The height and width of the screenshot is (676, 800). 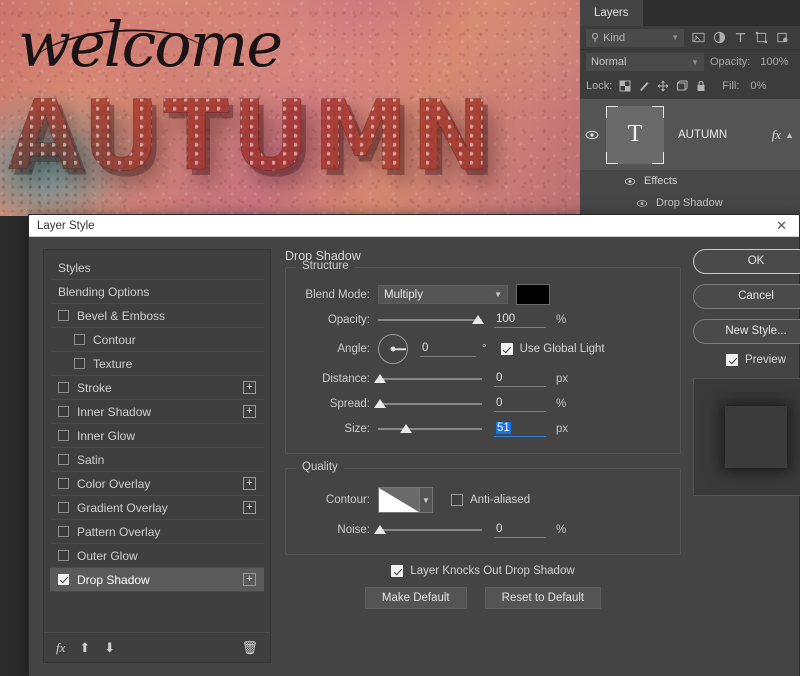 What do you see at coordinates (792, 135) in the screenshot?
I see `chevron-up-icon: ▲` at bounding box center [792, 135].